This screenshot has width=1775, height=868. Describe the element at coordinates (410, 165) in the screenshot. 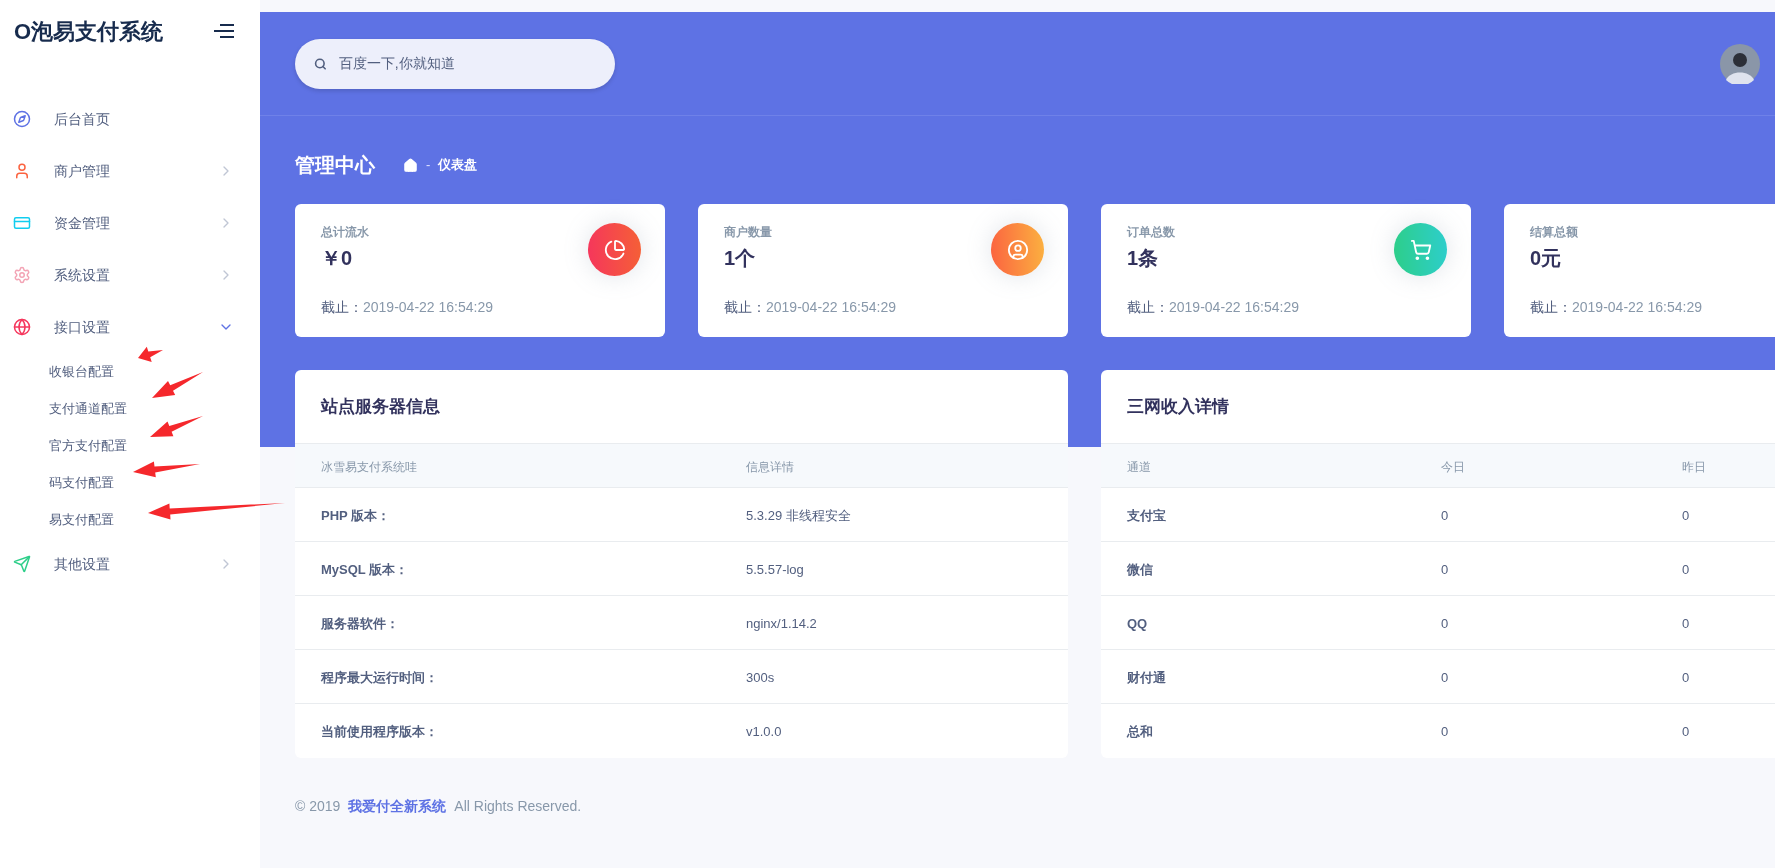

I see `home-icon` at that location.